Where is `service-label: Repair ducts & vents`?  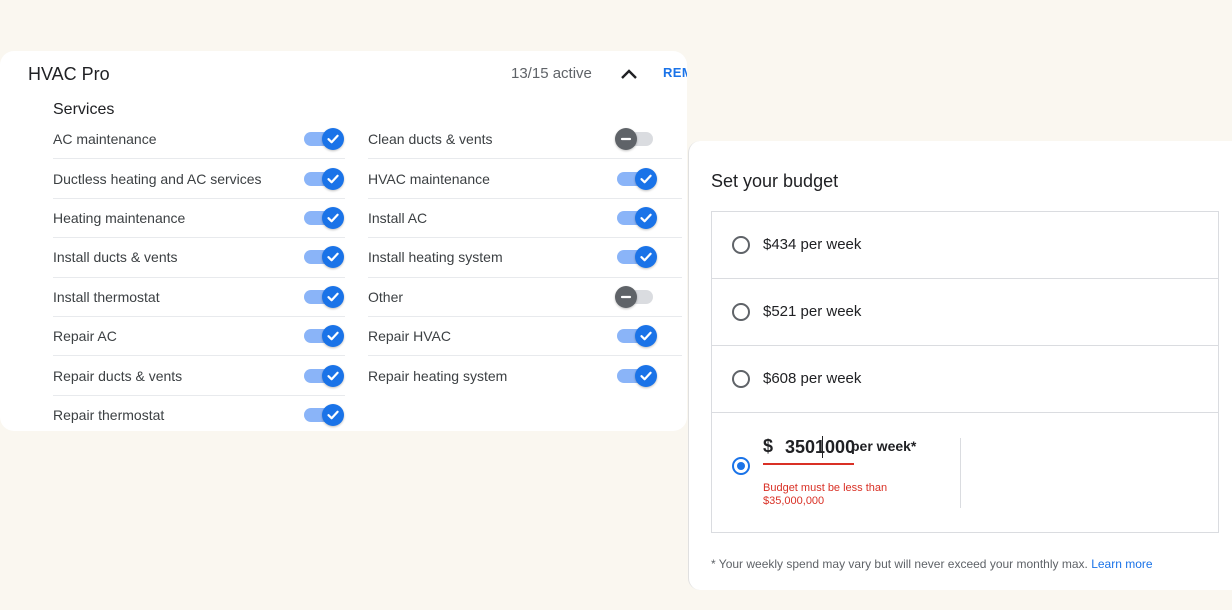 service-label: Repair ducts & vents is located at coordinates (118, 375).